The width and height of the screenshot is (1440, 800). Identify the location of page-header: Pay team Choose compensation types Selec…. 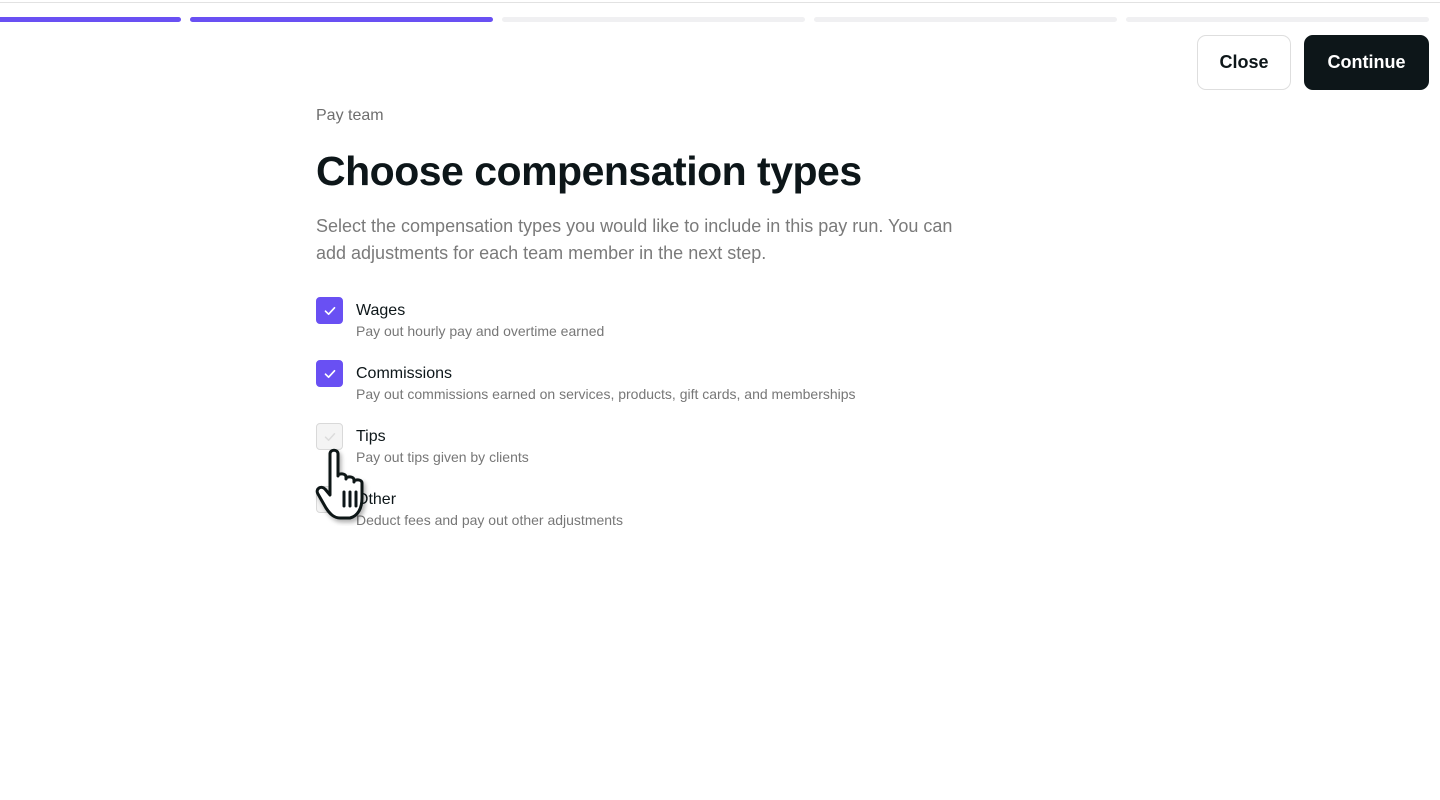
(666, 186).